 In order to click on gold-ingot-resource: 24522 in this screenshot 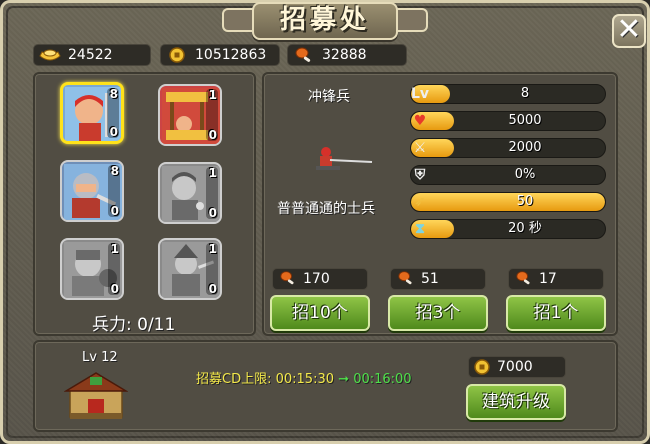, I will do `click(92, 55)`.